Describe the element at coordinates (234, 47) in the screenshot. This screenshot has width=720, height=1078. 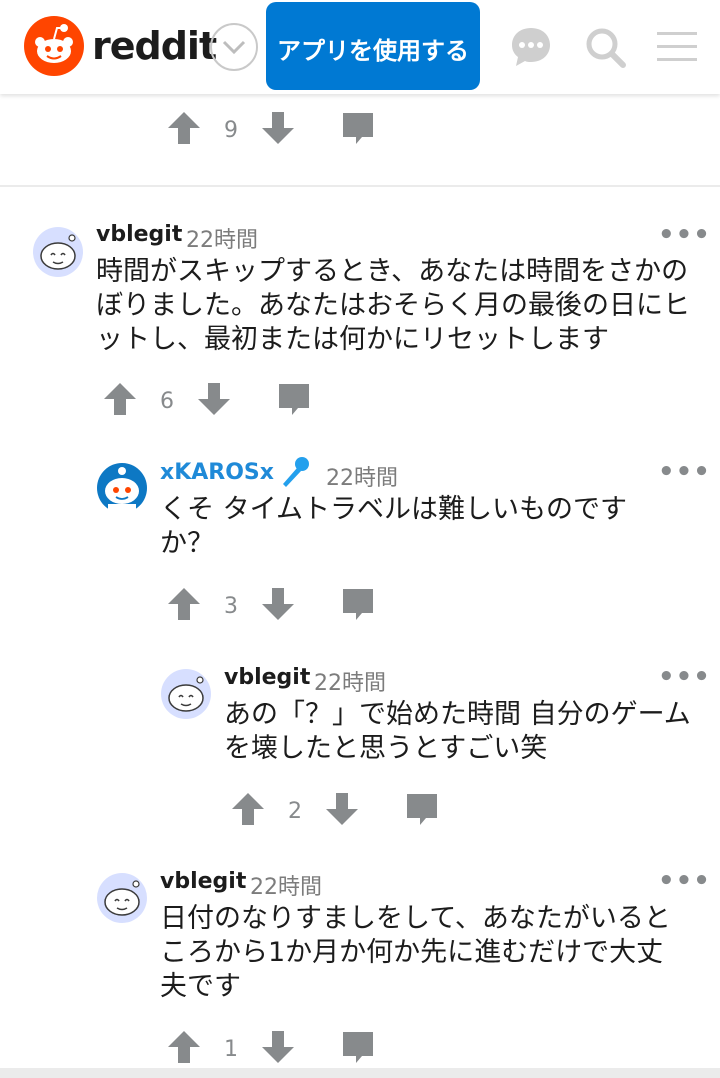
I see `chevron-down-icon` at that location.